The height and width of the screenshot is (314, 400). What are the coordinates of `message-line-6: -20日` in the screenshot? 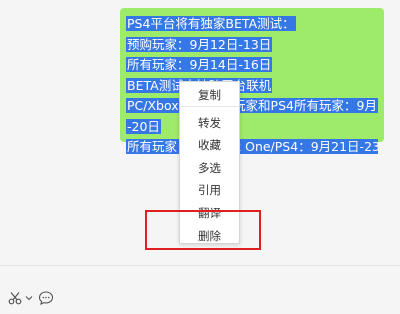 It's located at (143, 126).